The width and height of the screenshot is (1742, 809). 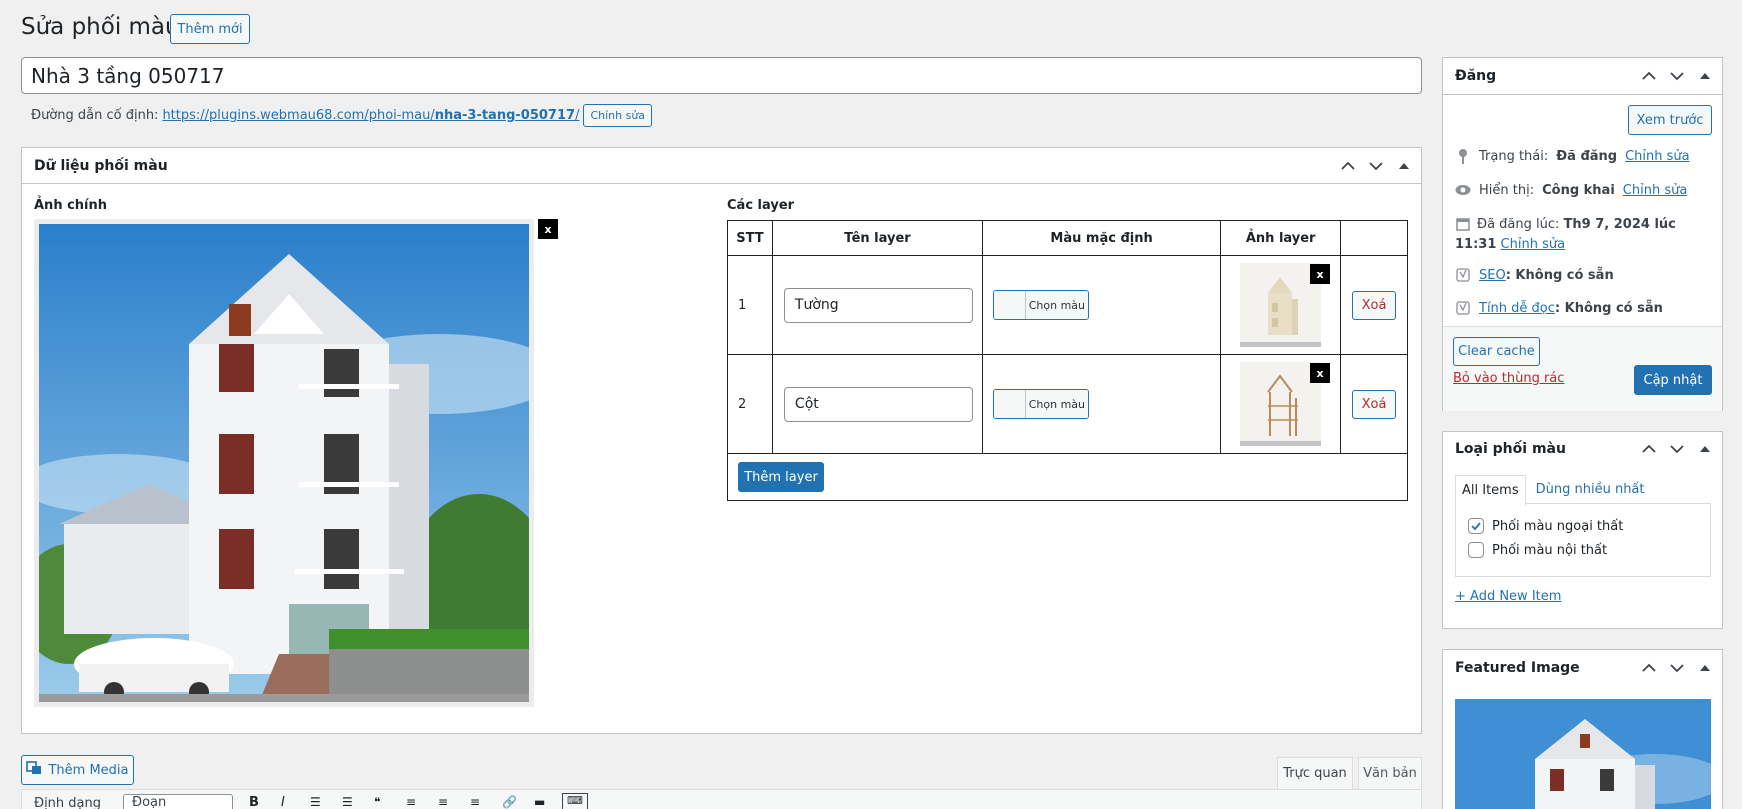 What do you see at coordinates (1670, 120) in the screenshot?
I see `preview-button: Xem trước` at bounding box center [1670, 120].